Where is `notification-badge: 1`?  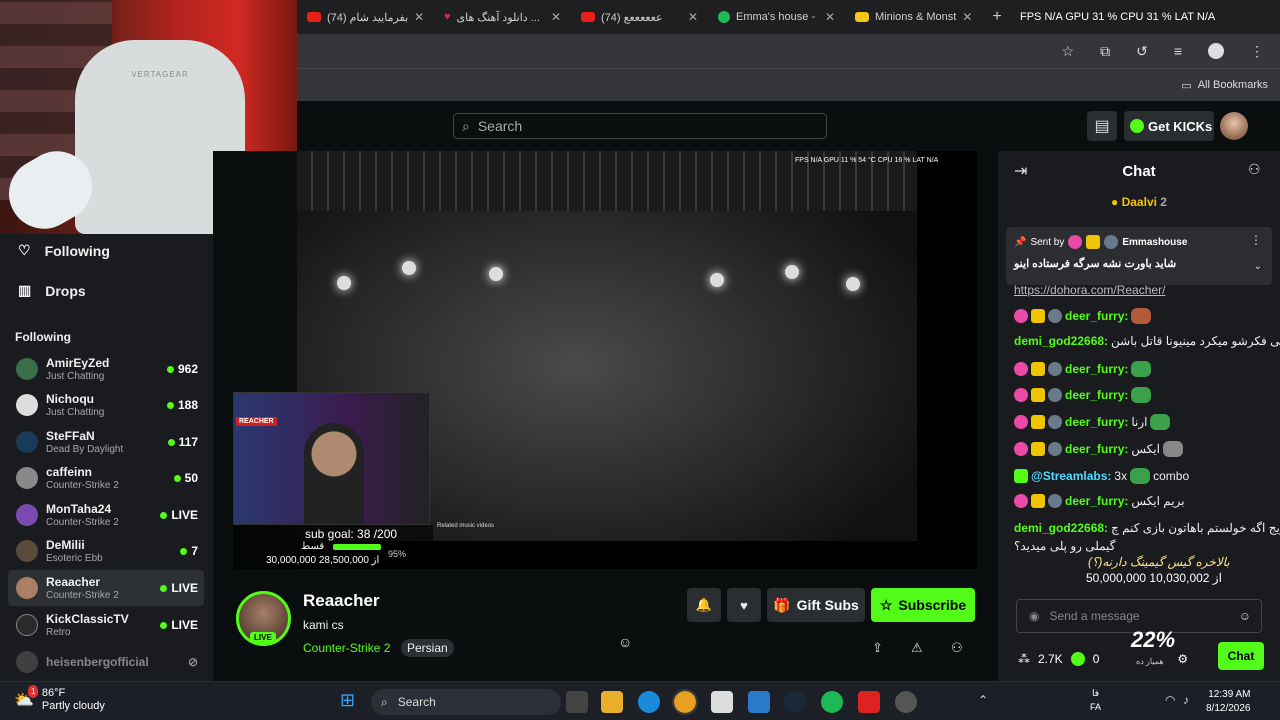
notification-badge: 1 is located at coordinates (33, 691).